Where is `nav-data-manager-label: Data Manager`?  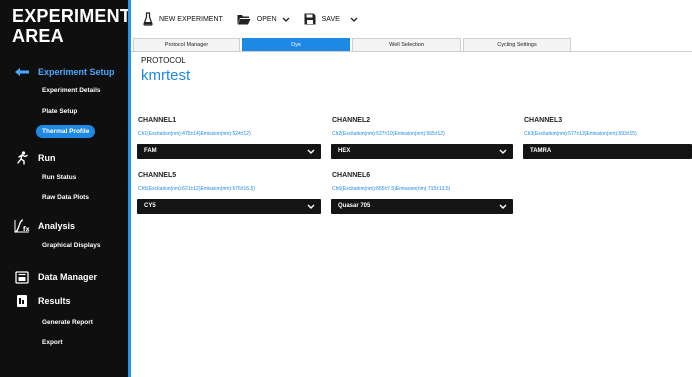
nav-data-manager-label: Data Manager is located at coordinates (68, 277).